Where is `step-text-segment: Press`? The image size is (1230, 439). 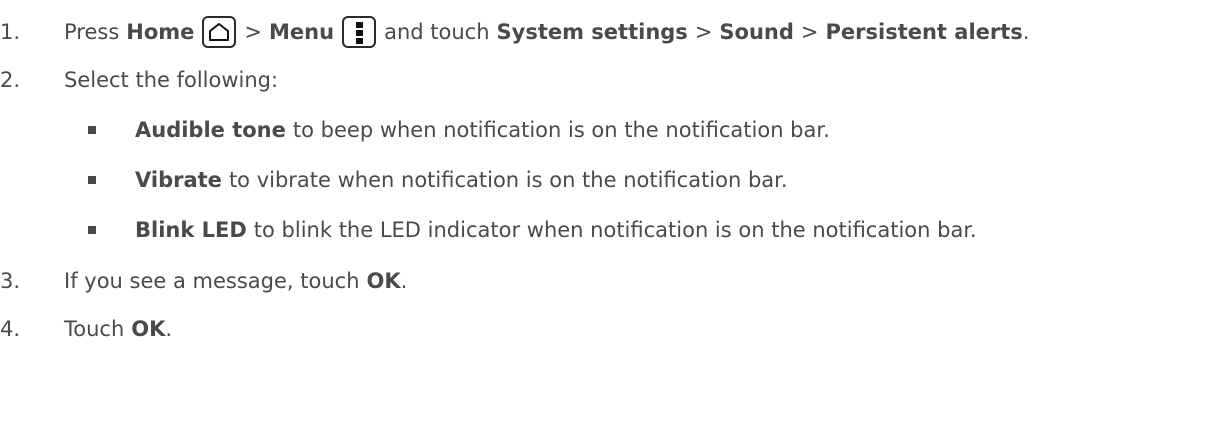 step-text-segment: Press is located at coordinates (92, 32).